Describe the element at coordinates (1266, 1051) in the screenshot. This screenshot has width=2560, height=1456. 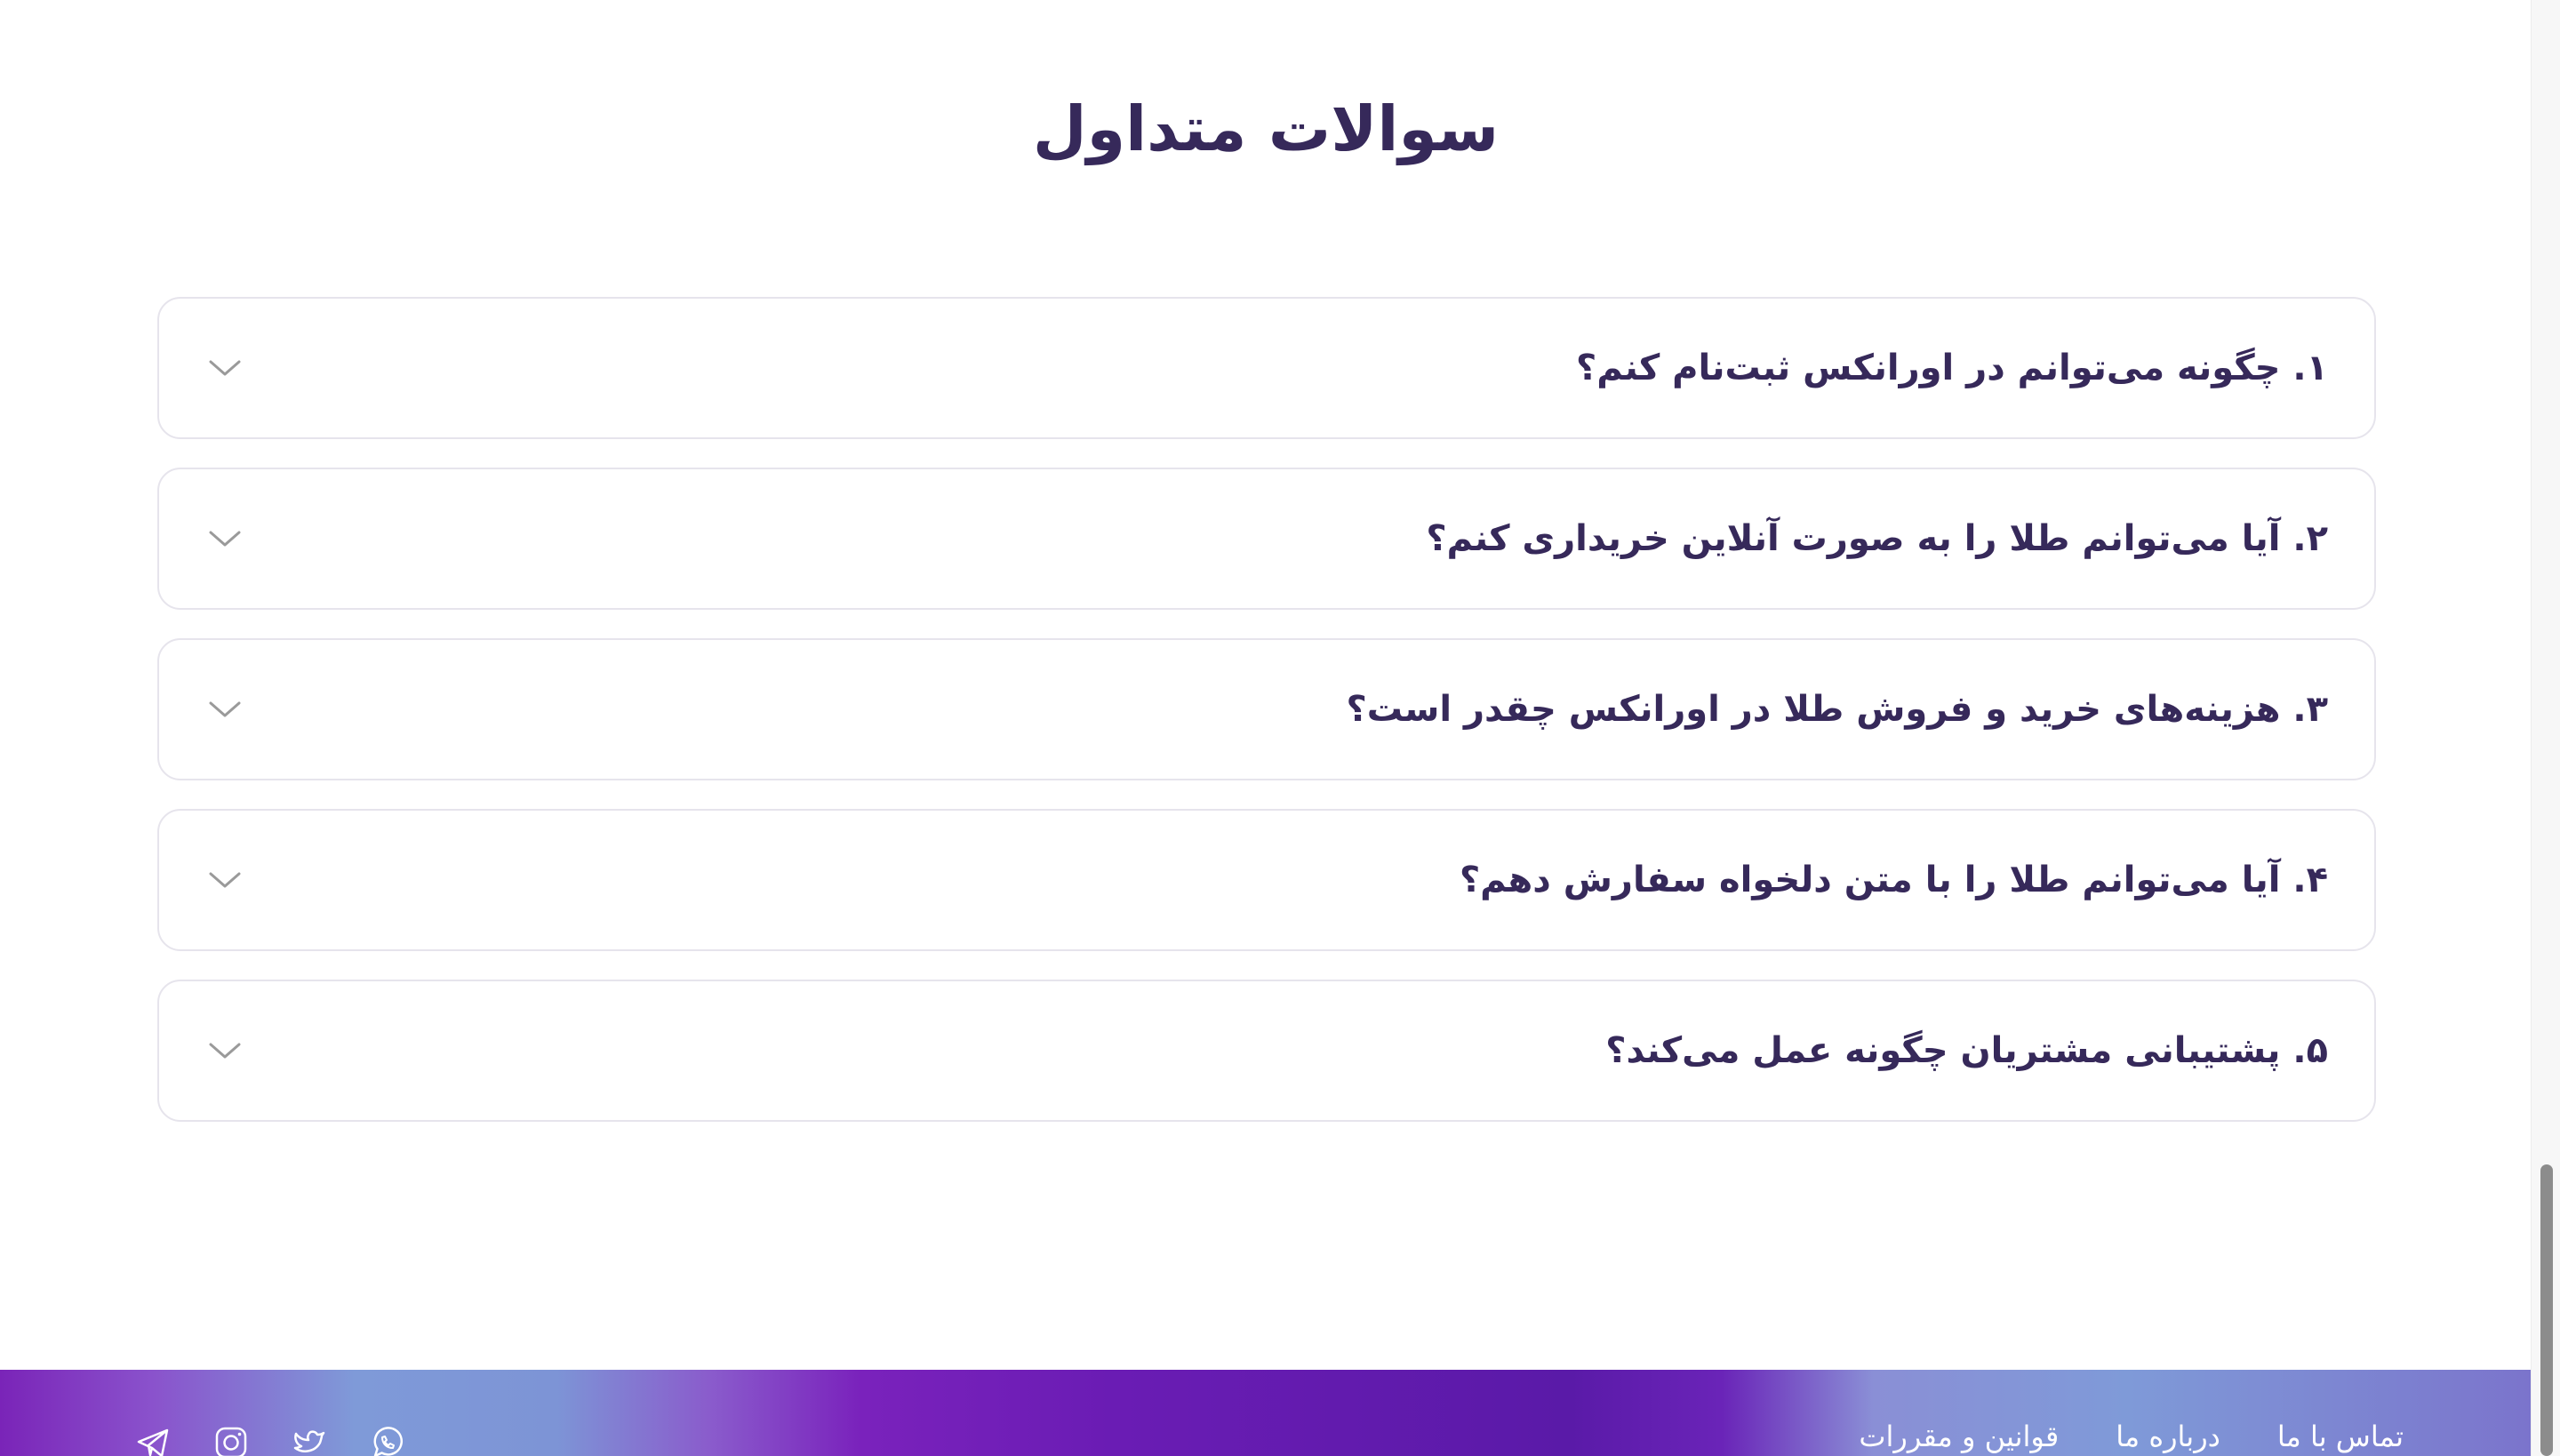
I see `faq-item-5: ۵. پشتیبانی مشتریان چگونه عمل می‌کند؟` at that location.